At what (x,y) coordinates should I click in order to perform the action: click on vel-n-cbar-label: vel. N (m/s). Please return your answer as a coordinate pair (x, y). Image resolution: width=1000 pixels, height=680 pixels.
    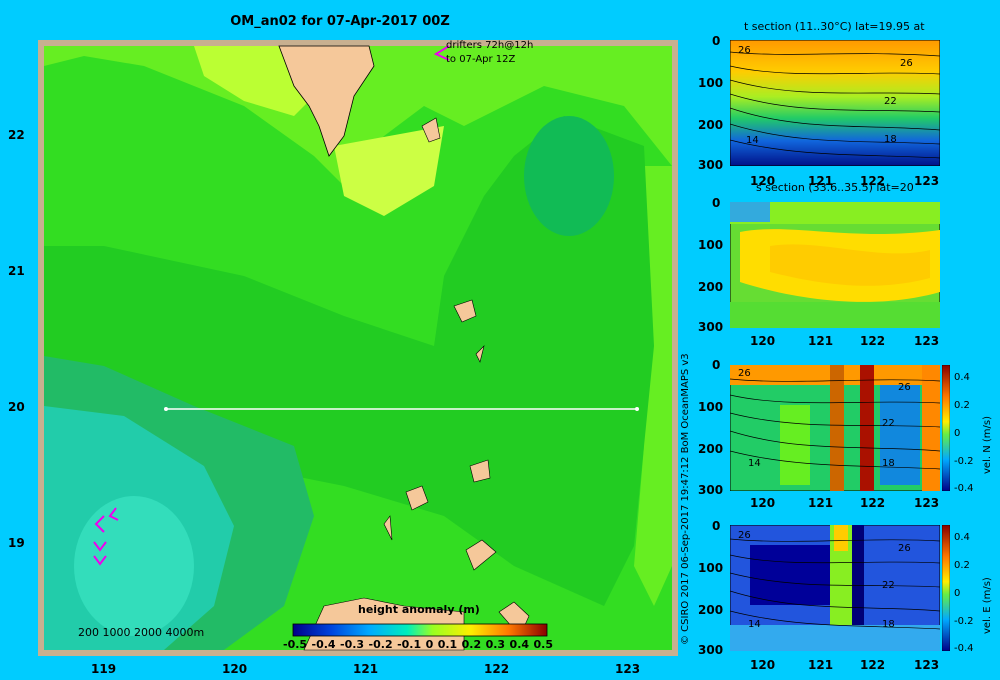
    Looking at the image, I should click on (987, 445).